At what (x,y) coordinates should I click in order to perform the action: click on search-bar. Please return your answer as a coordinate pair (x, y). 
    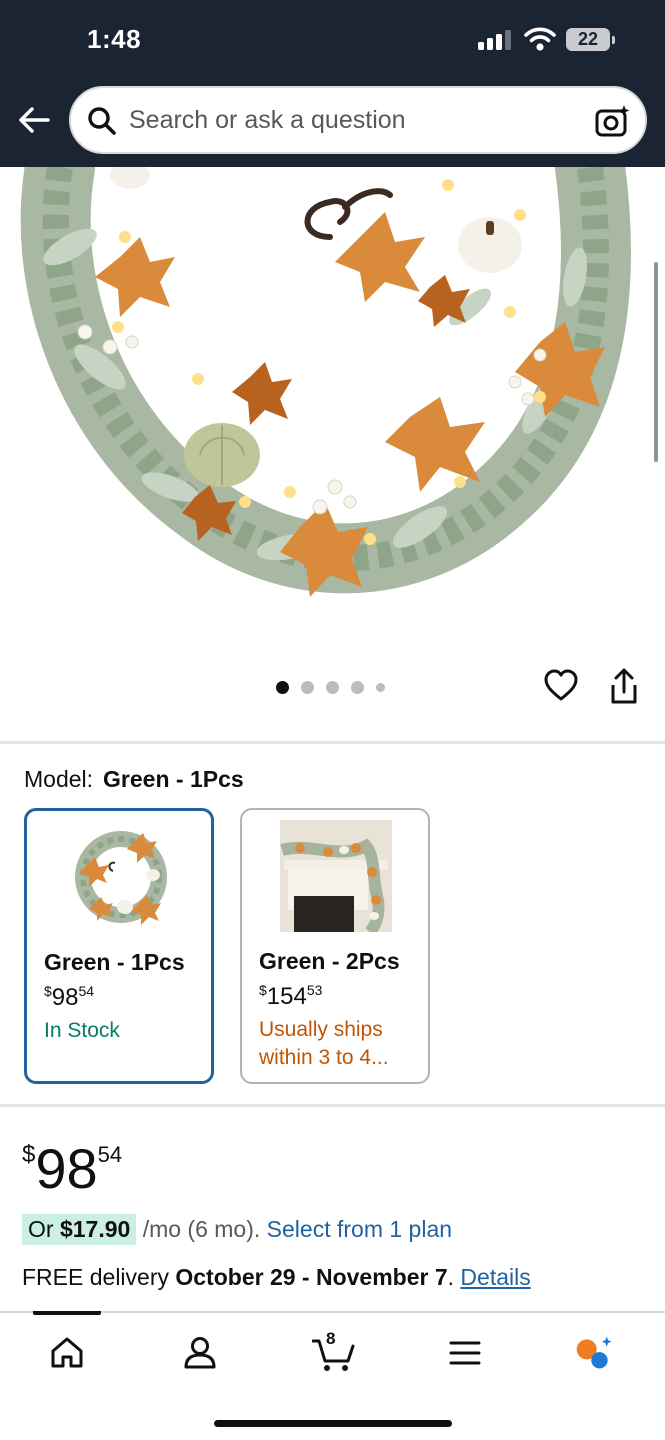
    Looking at the image, I should click on (358, 120).